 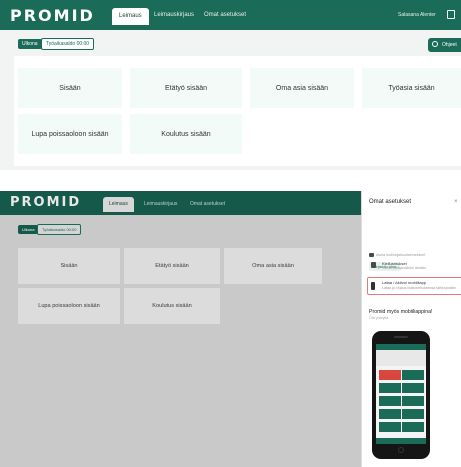 I want to click on promo-subtitle: Ota yhteyttä, so click(x=378, y=318).